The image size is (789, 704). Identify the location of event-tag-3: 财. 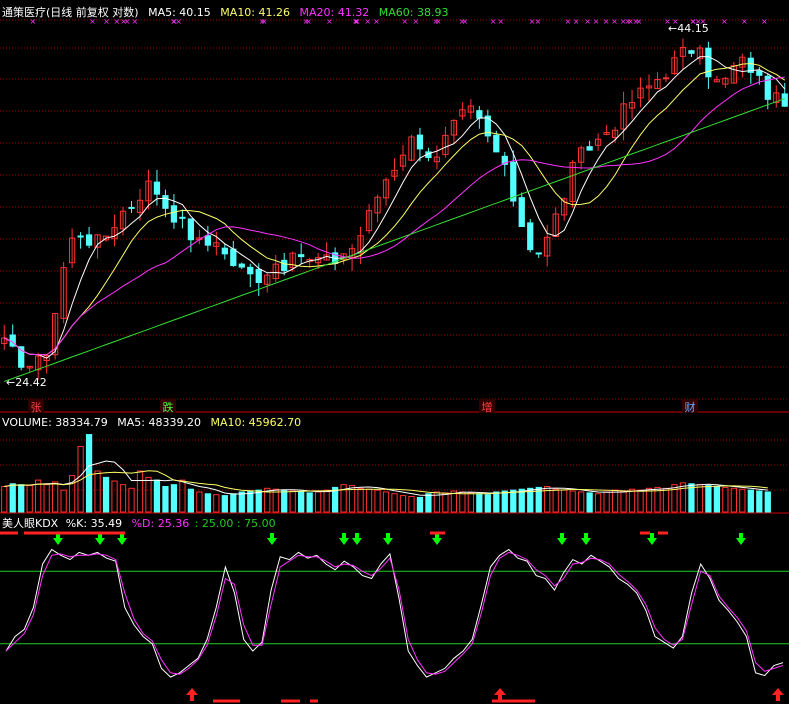
(690, 407).